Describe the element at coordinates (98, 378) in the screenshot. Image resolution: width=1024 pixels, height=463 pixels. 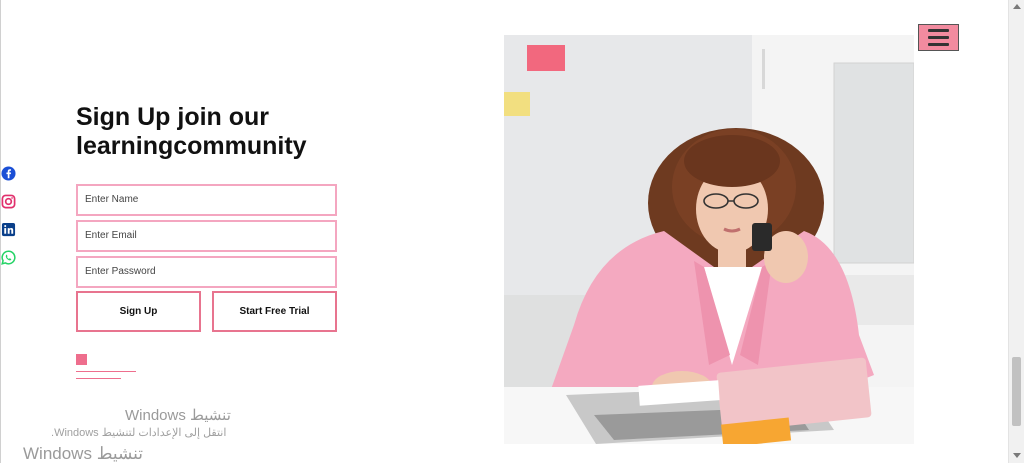
I see `decorative-line-short` at that location.